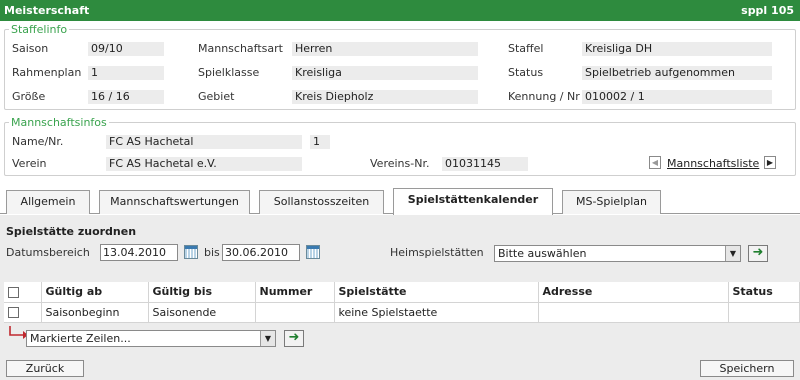 This screenshot has height=380, width=800. Describe the element at coordinates (526, 72) in the screenshot. I see `status-label: Status` at that location.